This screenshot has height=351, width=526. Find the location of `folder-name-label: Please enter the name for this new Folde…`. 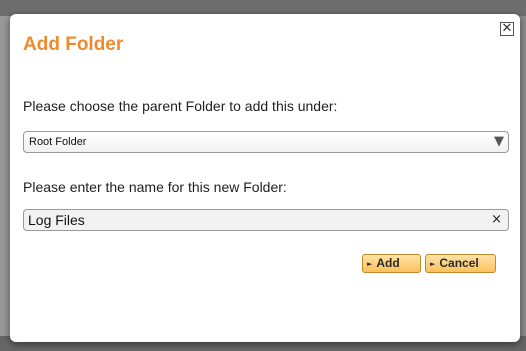

folder-name-label: Please enter the name for this new Folde… is located at coordinates (155, 187).